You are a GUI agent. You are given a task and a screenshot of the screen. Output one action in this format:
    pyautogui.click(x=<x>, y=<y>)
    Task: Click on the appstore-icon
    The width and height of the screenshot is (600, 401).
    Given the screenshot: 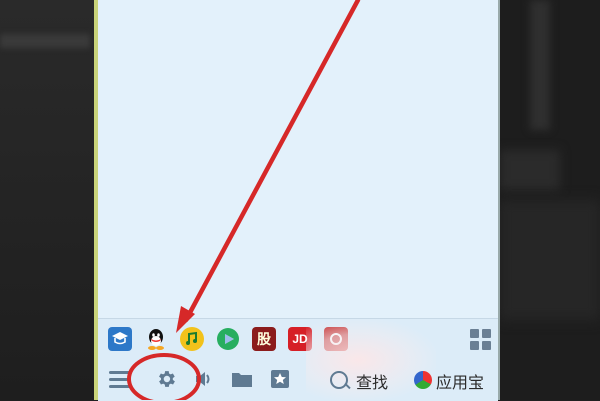 What is the action you would take?
    pyautogui.click(x=423, y=380)
    